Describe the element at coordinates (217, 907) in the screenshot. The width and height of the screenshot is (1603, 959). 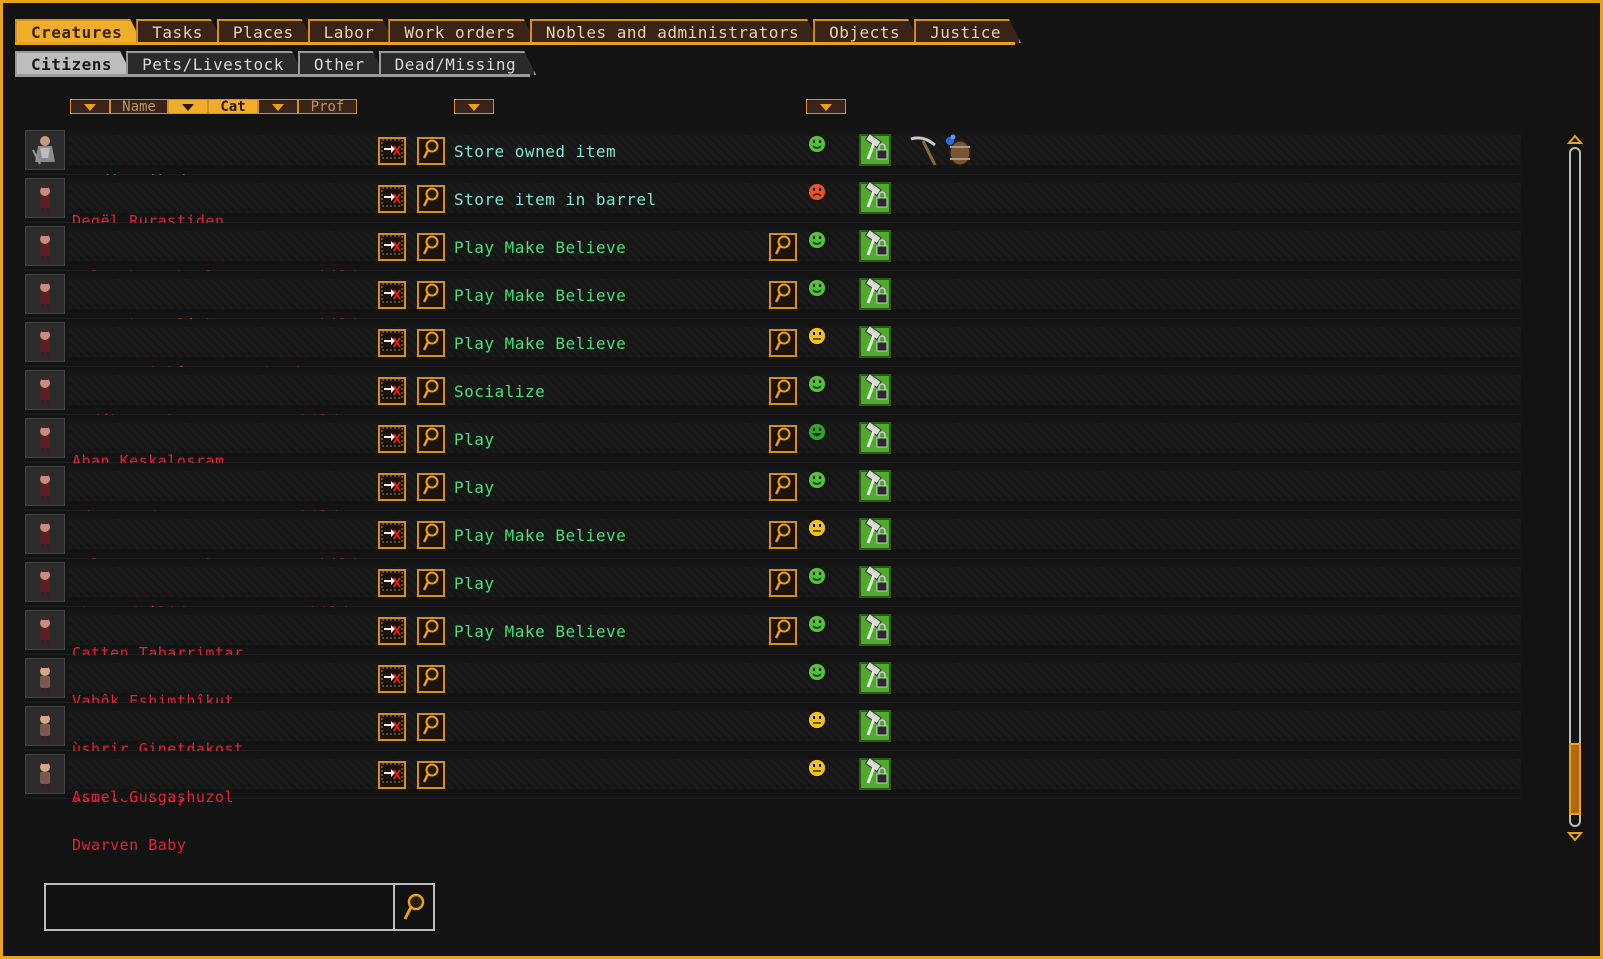
I see `search-input` at that location.